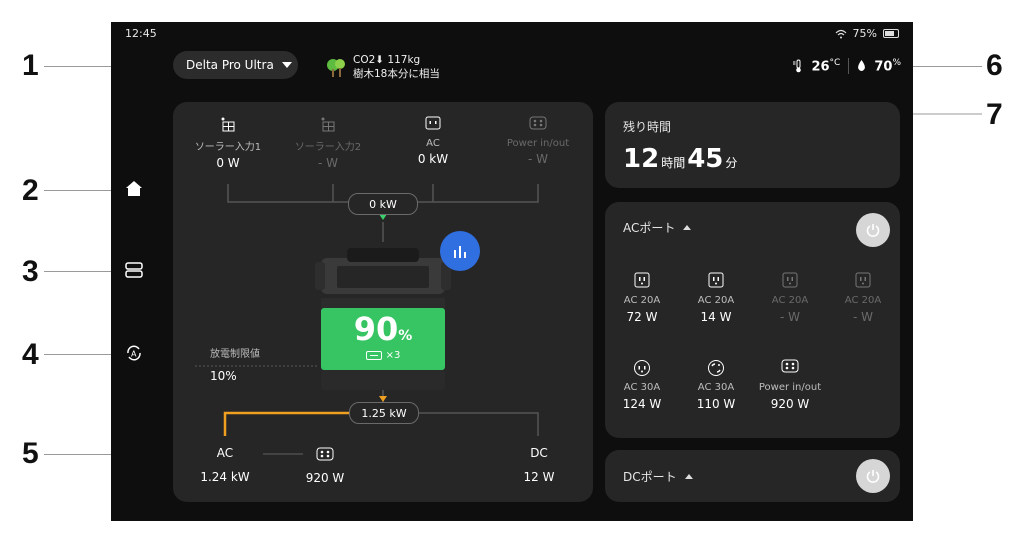 This screenshot has height=543, width=1024. I want to click on home-nav, so click(134, 188).